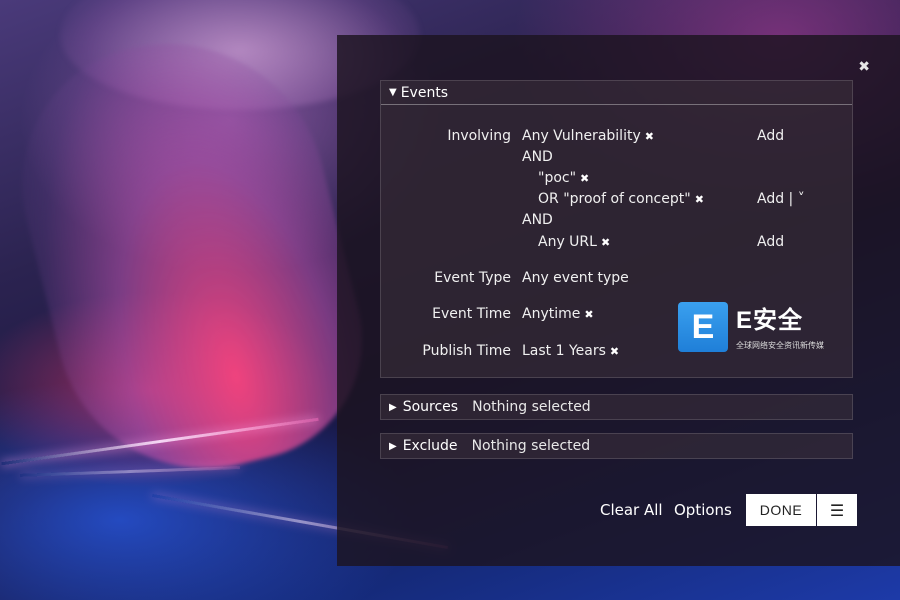 This screenshot has width=900, height=600. I want to click on events-header: ▼ Events, so click(616, 93).